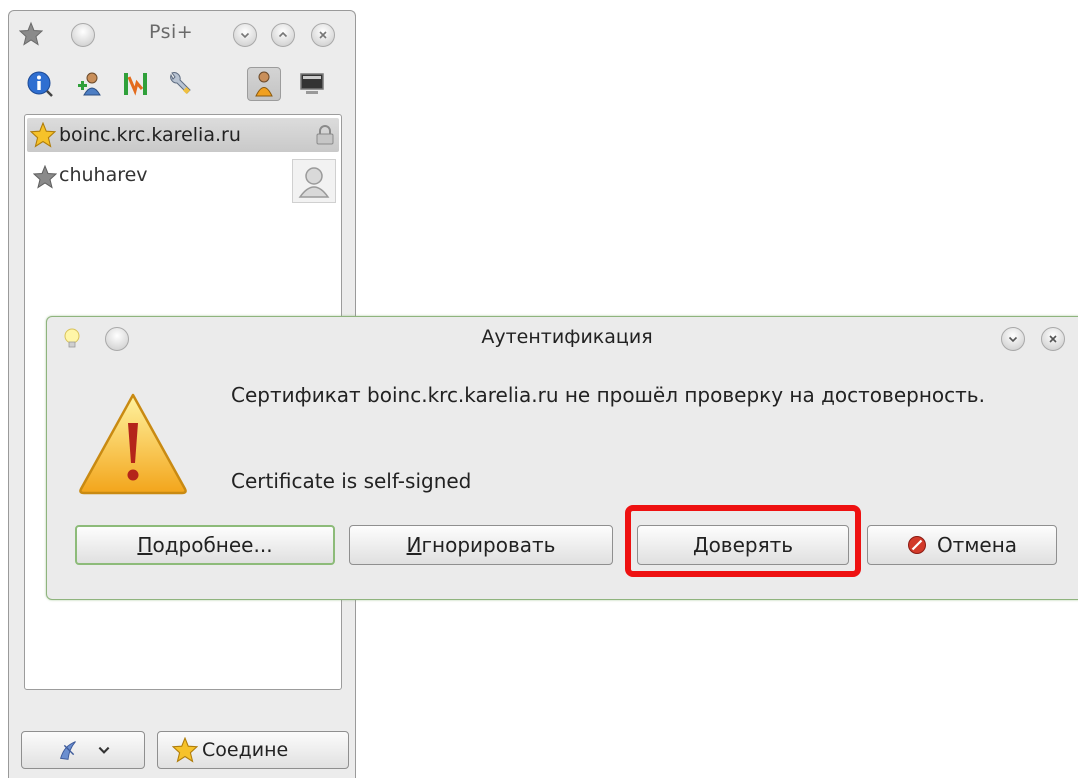 The width and height of the screenshot is (1078, 778). I want to click on groupchat-icon, so click(135, 84).